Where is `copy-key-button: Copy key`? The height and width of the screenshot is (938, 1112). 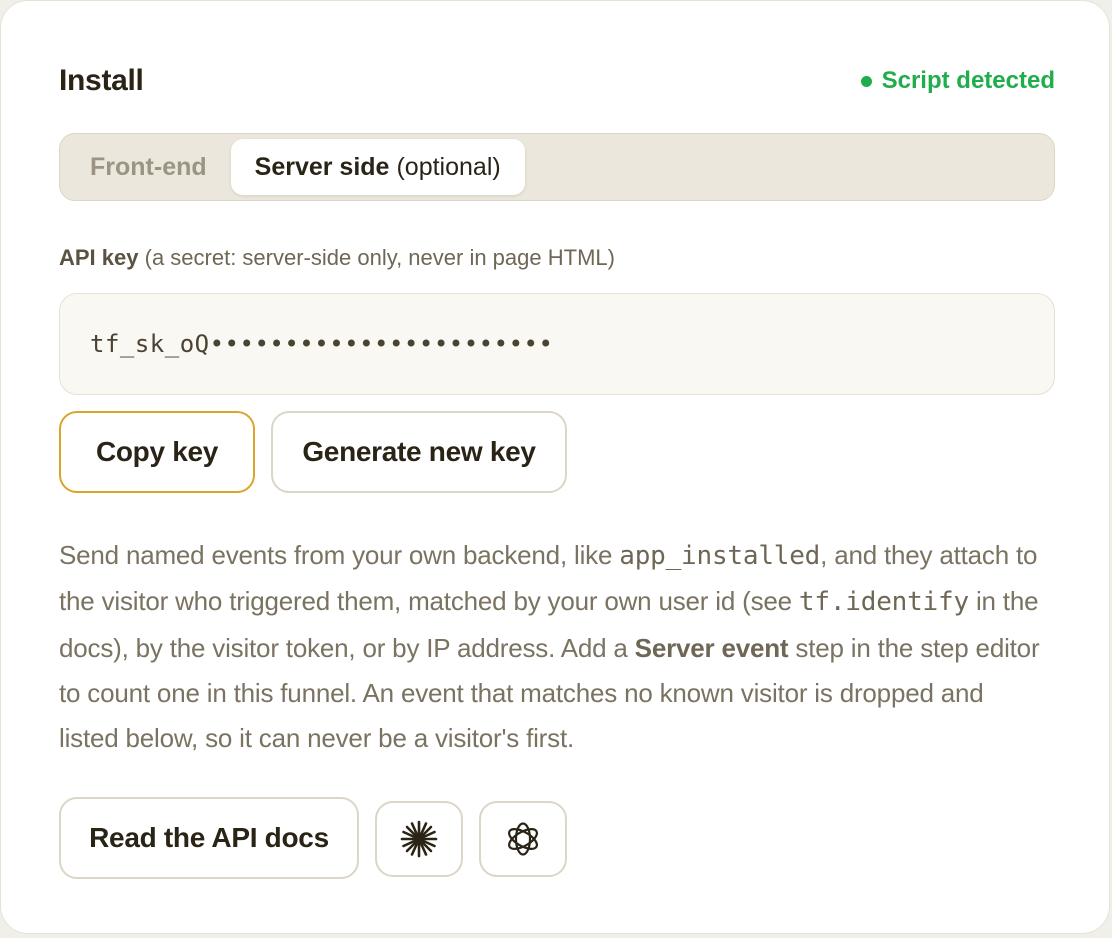 copy-key-button: Copy key is located at coordinates (157, 452).